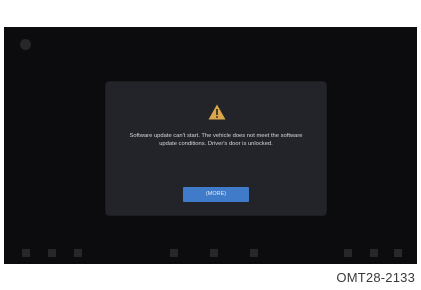 The height and width of the screenshot is (290, 421). Describe the element at coordinates (375, 277) in the screenshot. I see `figure-code: OMT28-2133` at that location.